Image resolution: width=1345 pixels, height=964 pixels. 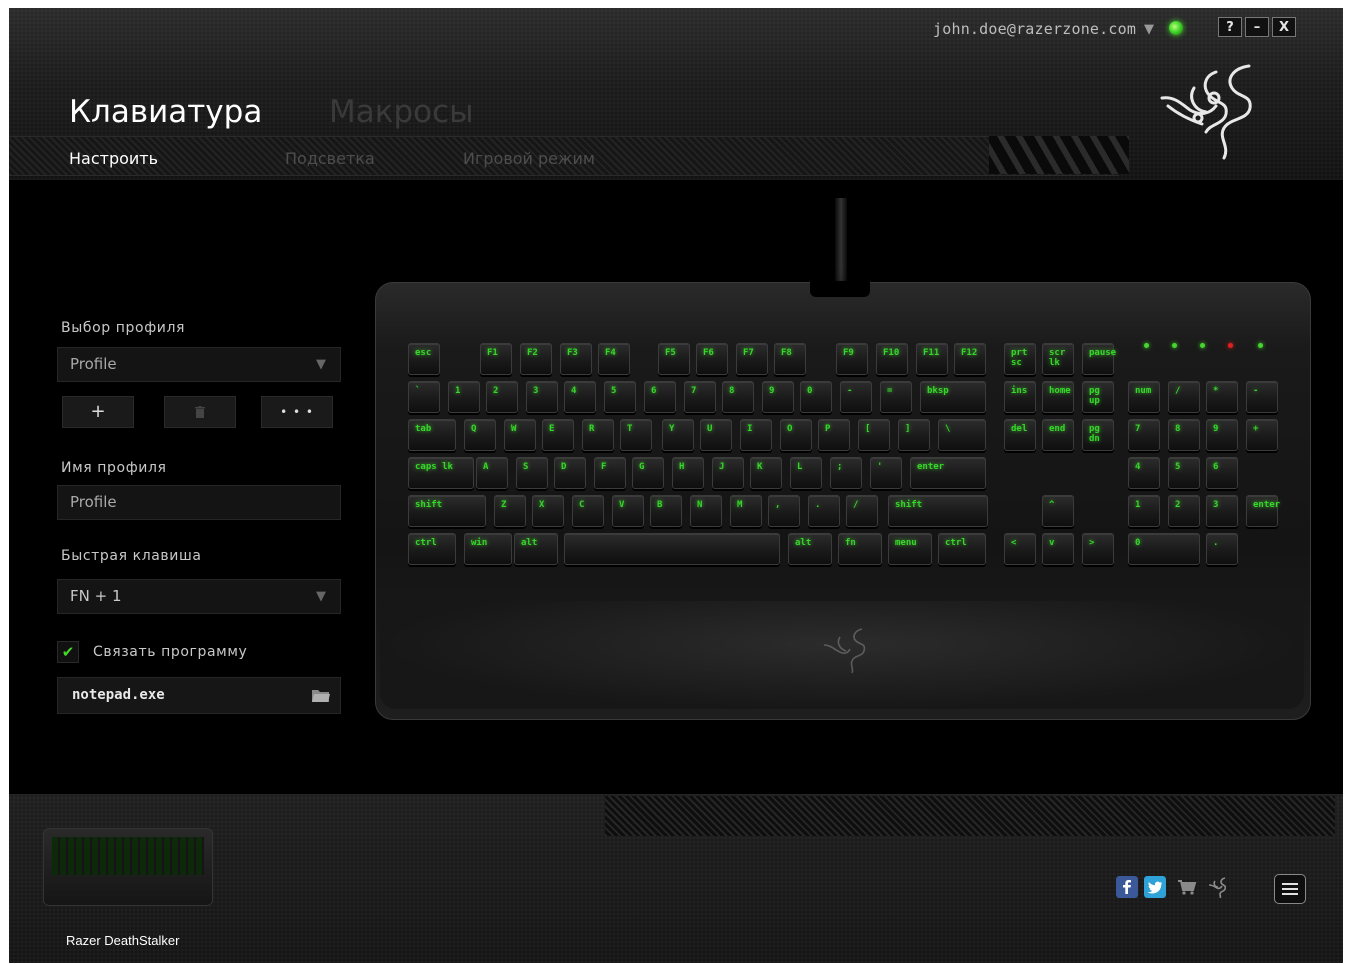 What do you see at coordinates (896, 397) in the screenshot?
I see `keyboard-key: =` at bounding box center [896, 397].